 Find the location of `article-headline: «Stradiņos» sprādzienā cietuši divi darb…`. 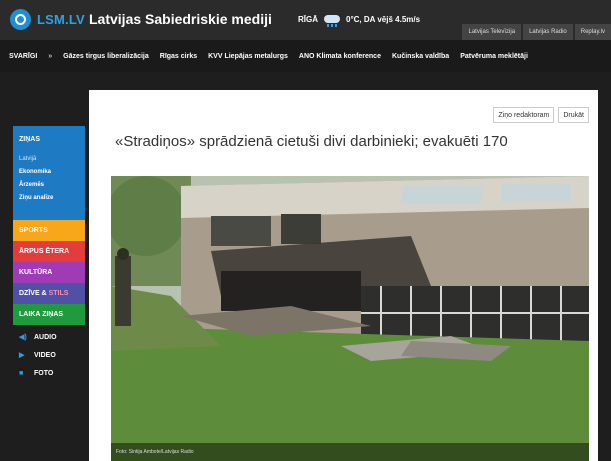

article-headline: «Stradiņos» sprādzienā cietuši divi darb… is located at coordinates (311, 141).